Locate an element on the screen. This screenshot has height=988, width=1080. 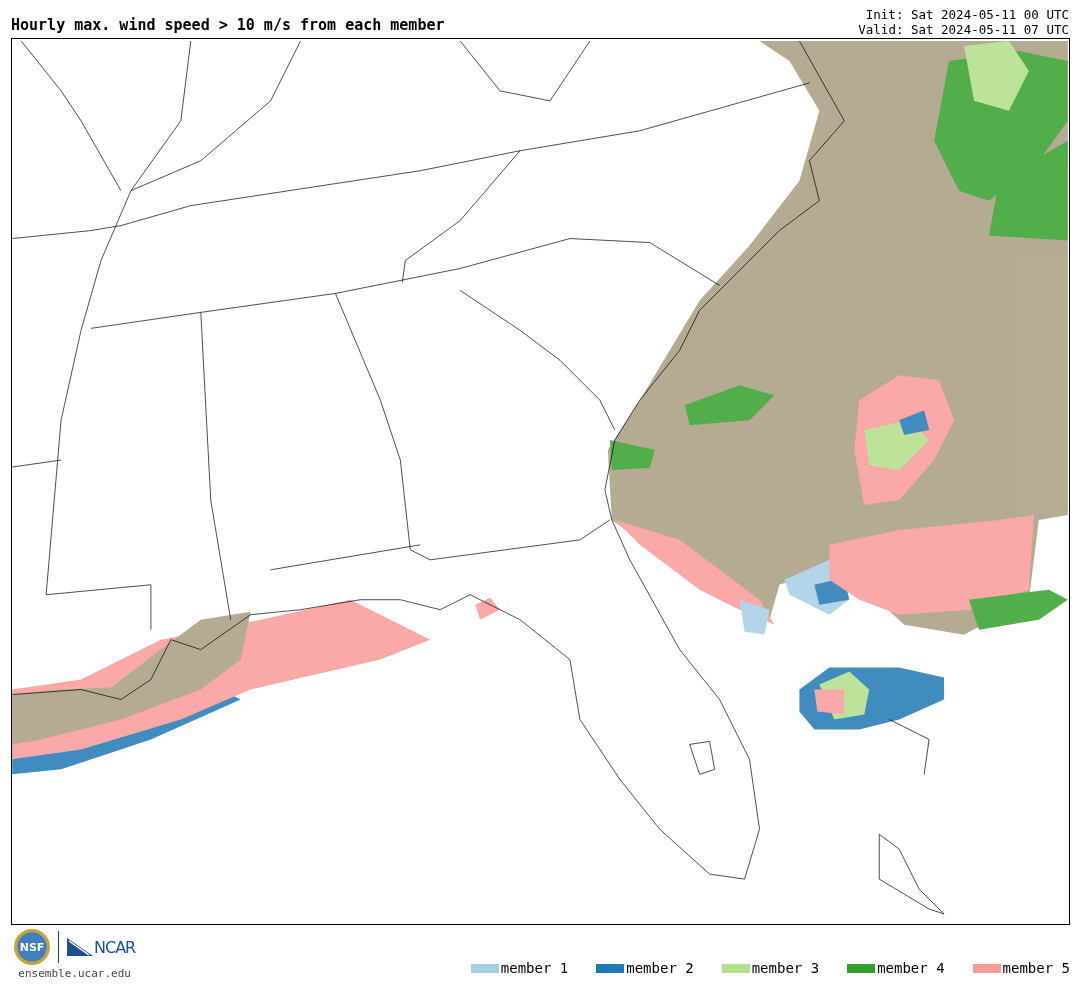
legend-label: member 2 is located at coordinates (660, 968).